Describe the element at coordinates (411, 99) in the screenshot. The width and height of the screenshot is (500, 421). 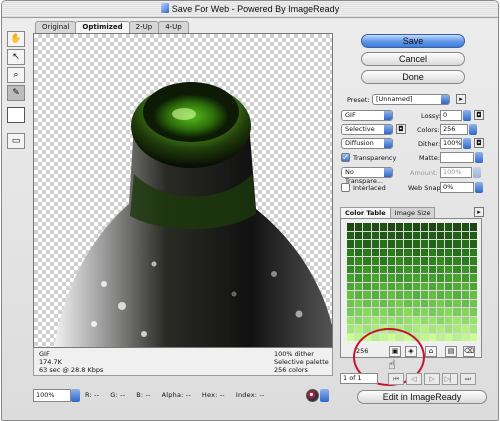
I see `preset-select: [Unnamed]` at that location.